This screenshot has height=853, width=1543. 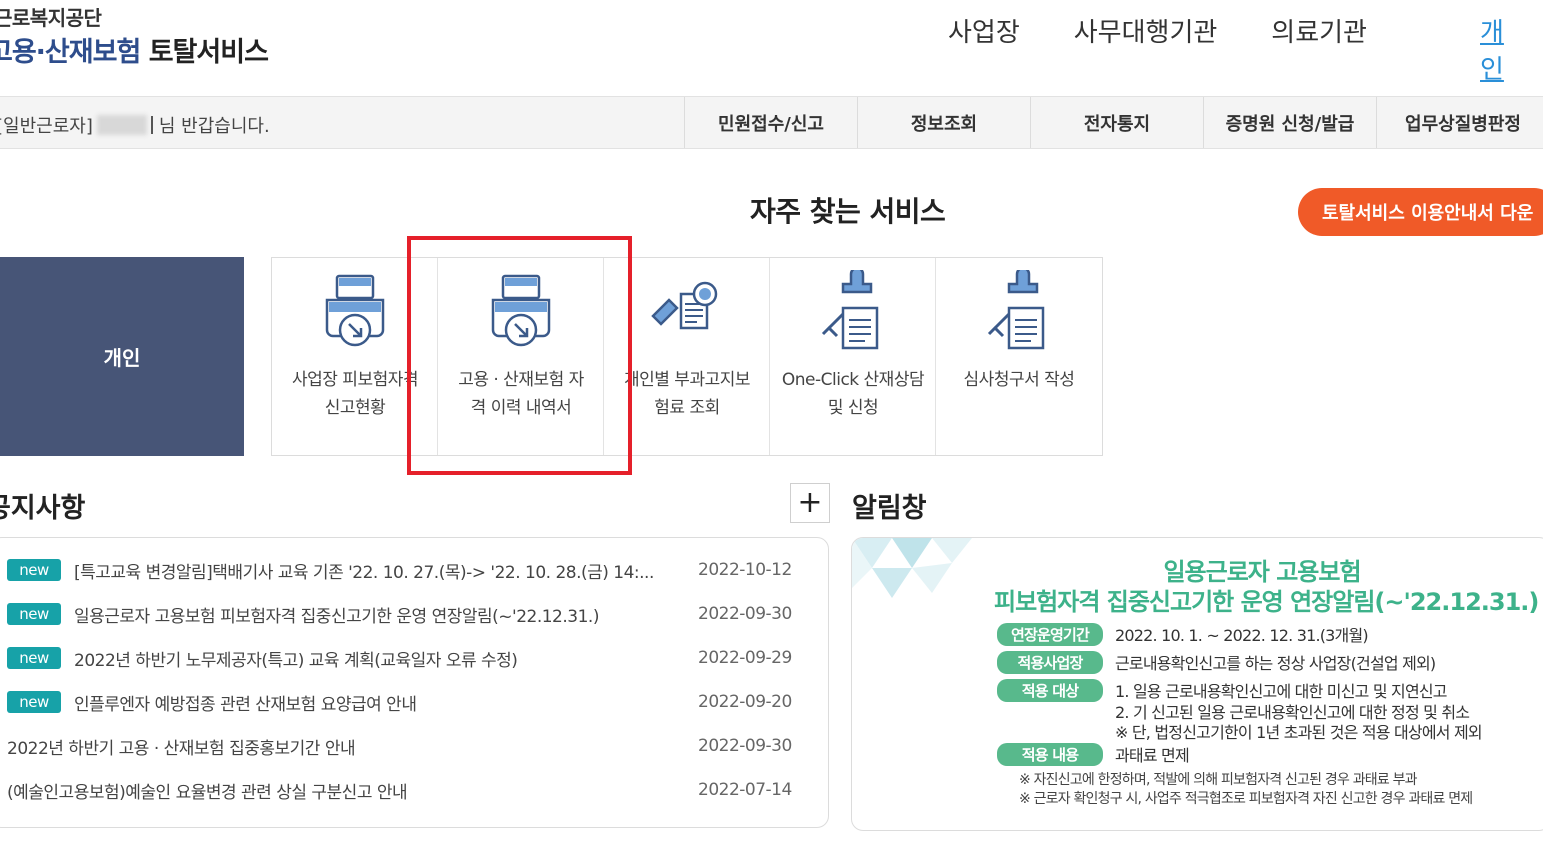 I want to click on alert-row: 적용사업장 근로내용확인신고를 하는 정상 사업장(건설업 제외), so click(x=1216, y=662).